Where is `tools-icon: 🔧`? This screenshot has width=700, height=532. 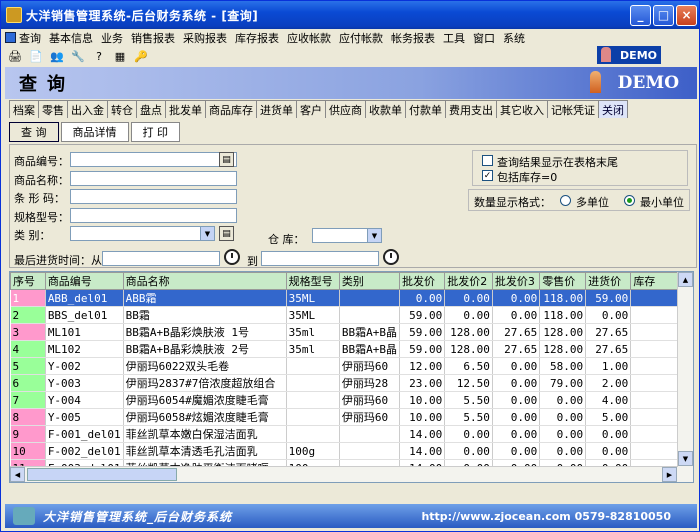 tools-icon: 🔧 is located at coordinates (78, 56).